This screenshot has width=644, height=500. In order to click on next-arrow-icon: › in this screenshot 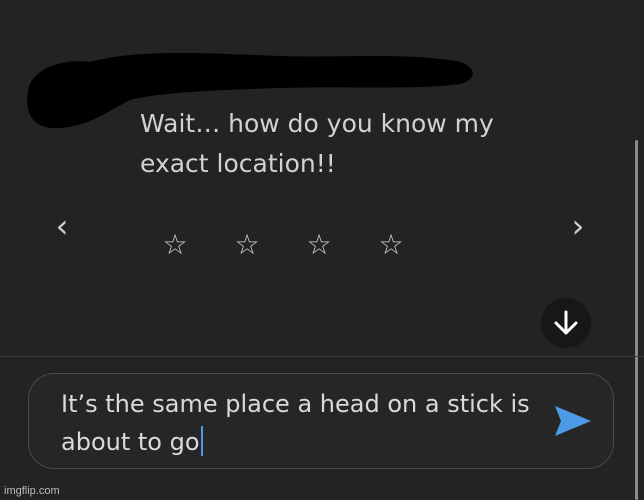, I will do `click(578, 226)`.